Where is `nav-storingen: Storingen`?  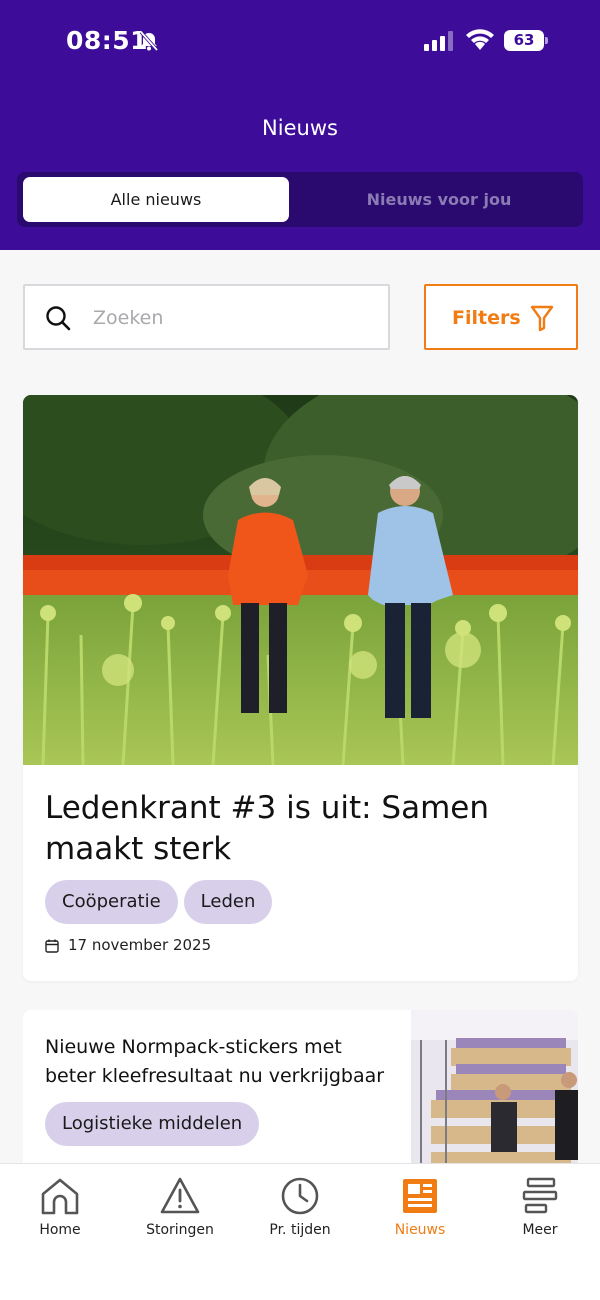 nav-storingen: Storingen is located at coordinates (180, 1211).